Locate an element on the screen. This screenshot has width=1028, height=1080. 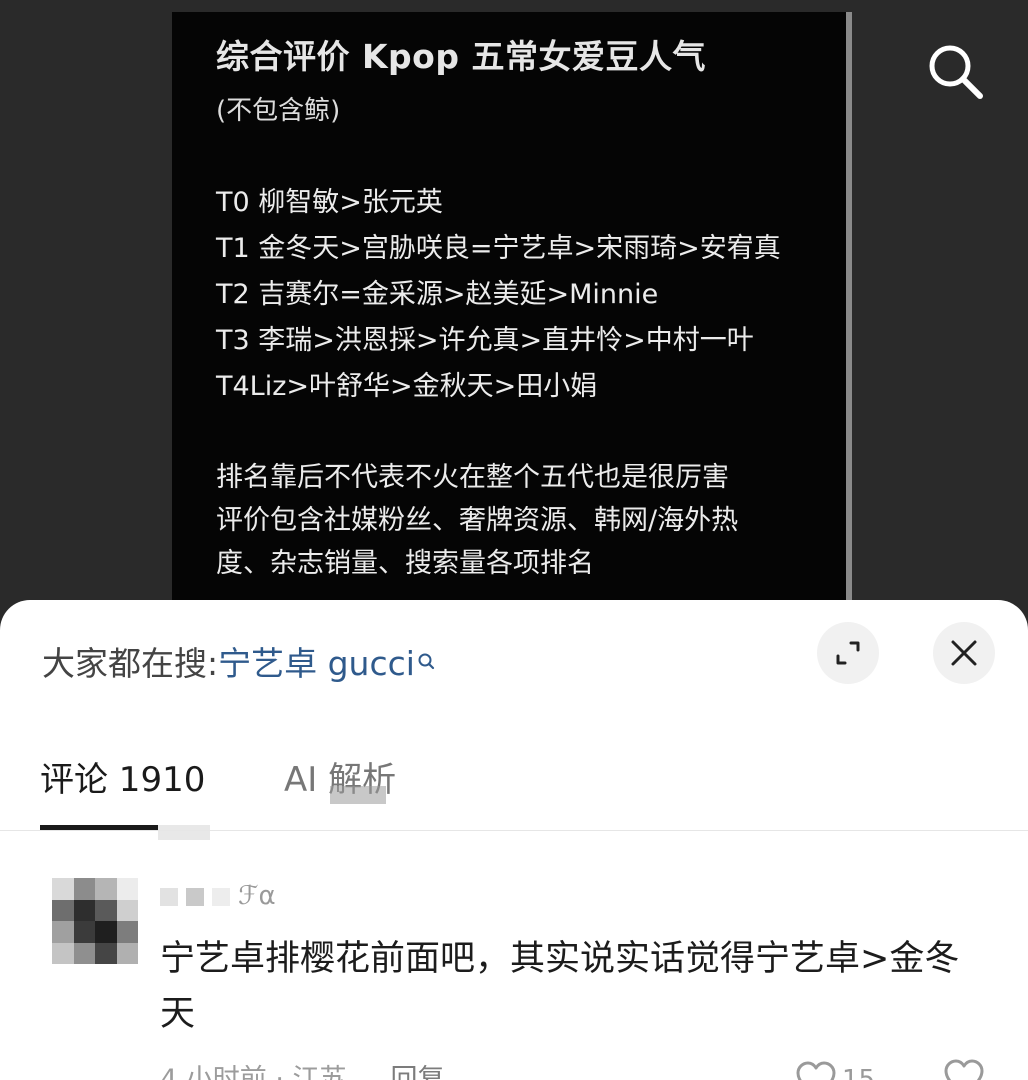
hot-search-bar: 大家都在搜:宁艺卓 gucci is located at coordinates (238, 664).